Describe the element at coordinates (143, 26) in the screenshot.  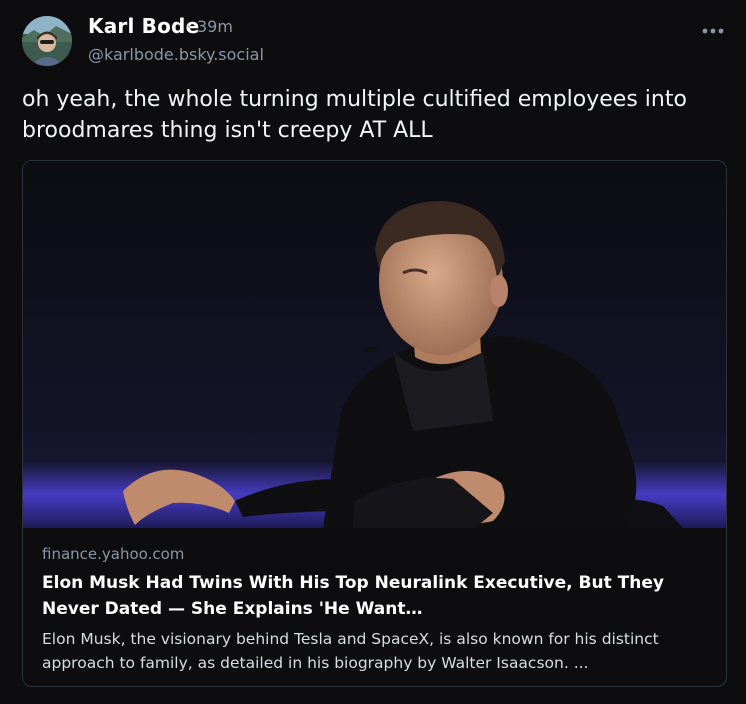
I see `author-name: Karl Bode` at that location.